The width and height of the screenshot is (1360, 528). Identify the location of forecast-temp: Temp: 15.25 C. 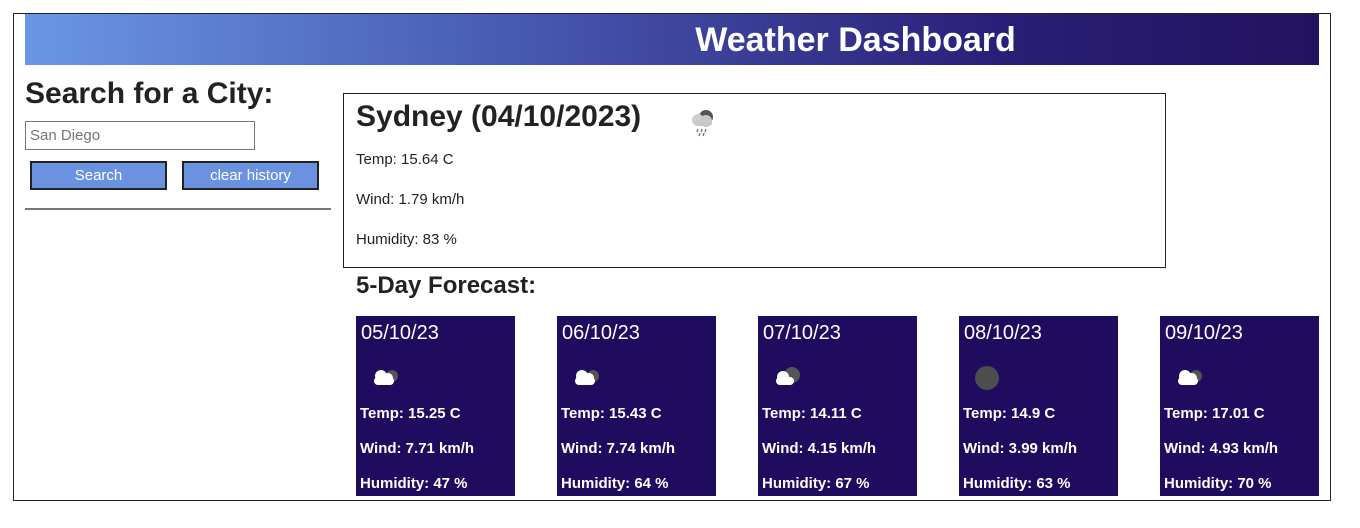
(410, 413).